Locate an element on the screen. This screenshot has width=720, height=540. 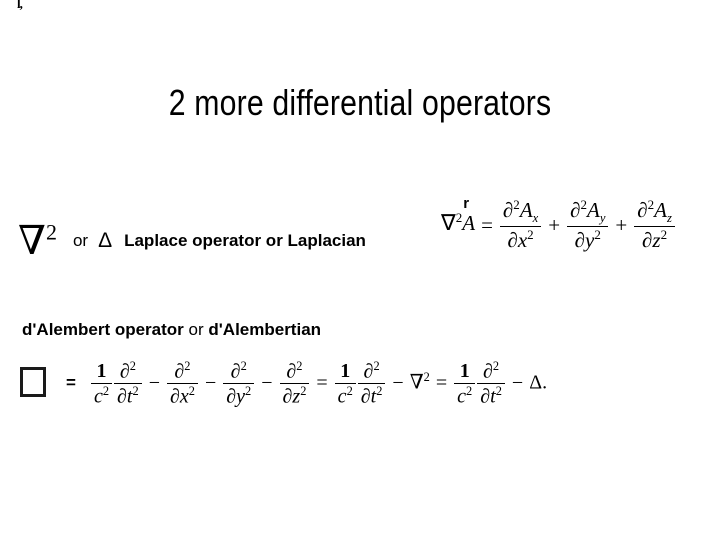
dalembert-label-or: or is located at coordinates (196, 329).